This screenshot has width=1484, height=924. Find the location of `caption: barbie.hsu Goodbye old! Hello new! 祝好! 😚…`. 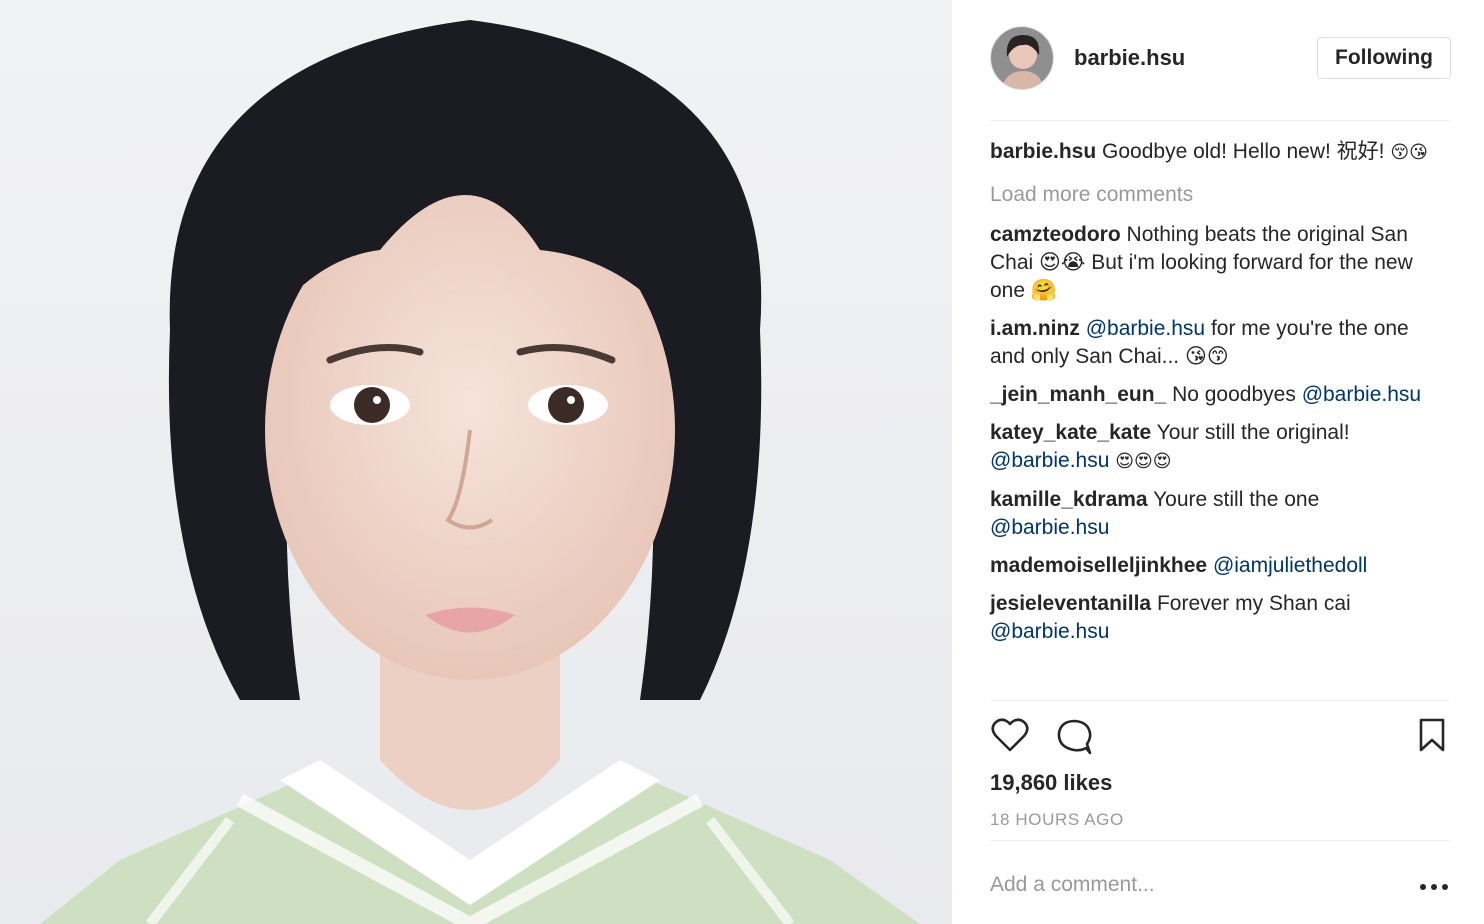

caption: barbie.hsu Goodbye old! Hello new! 祝好! 😚… is located at coordinates (1214, 152).